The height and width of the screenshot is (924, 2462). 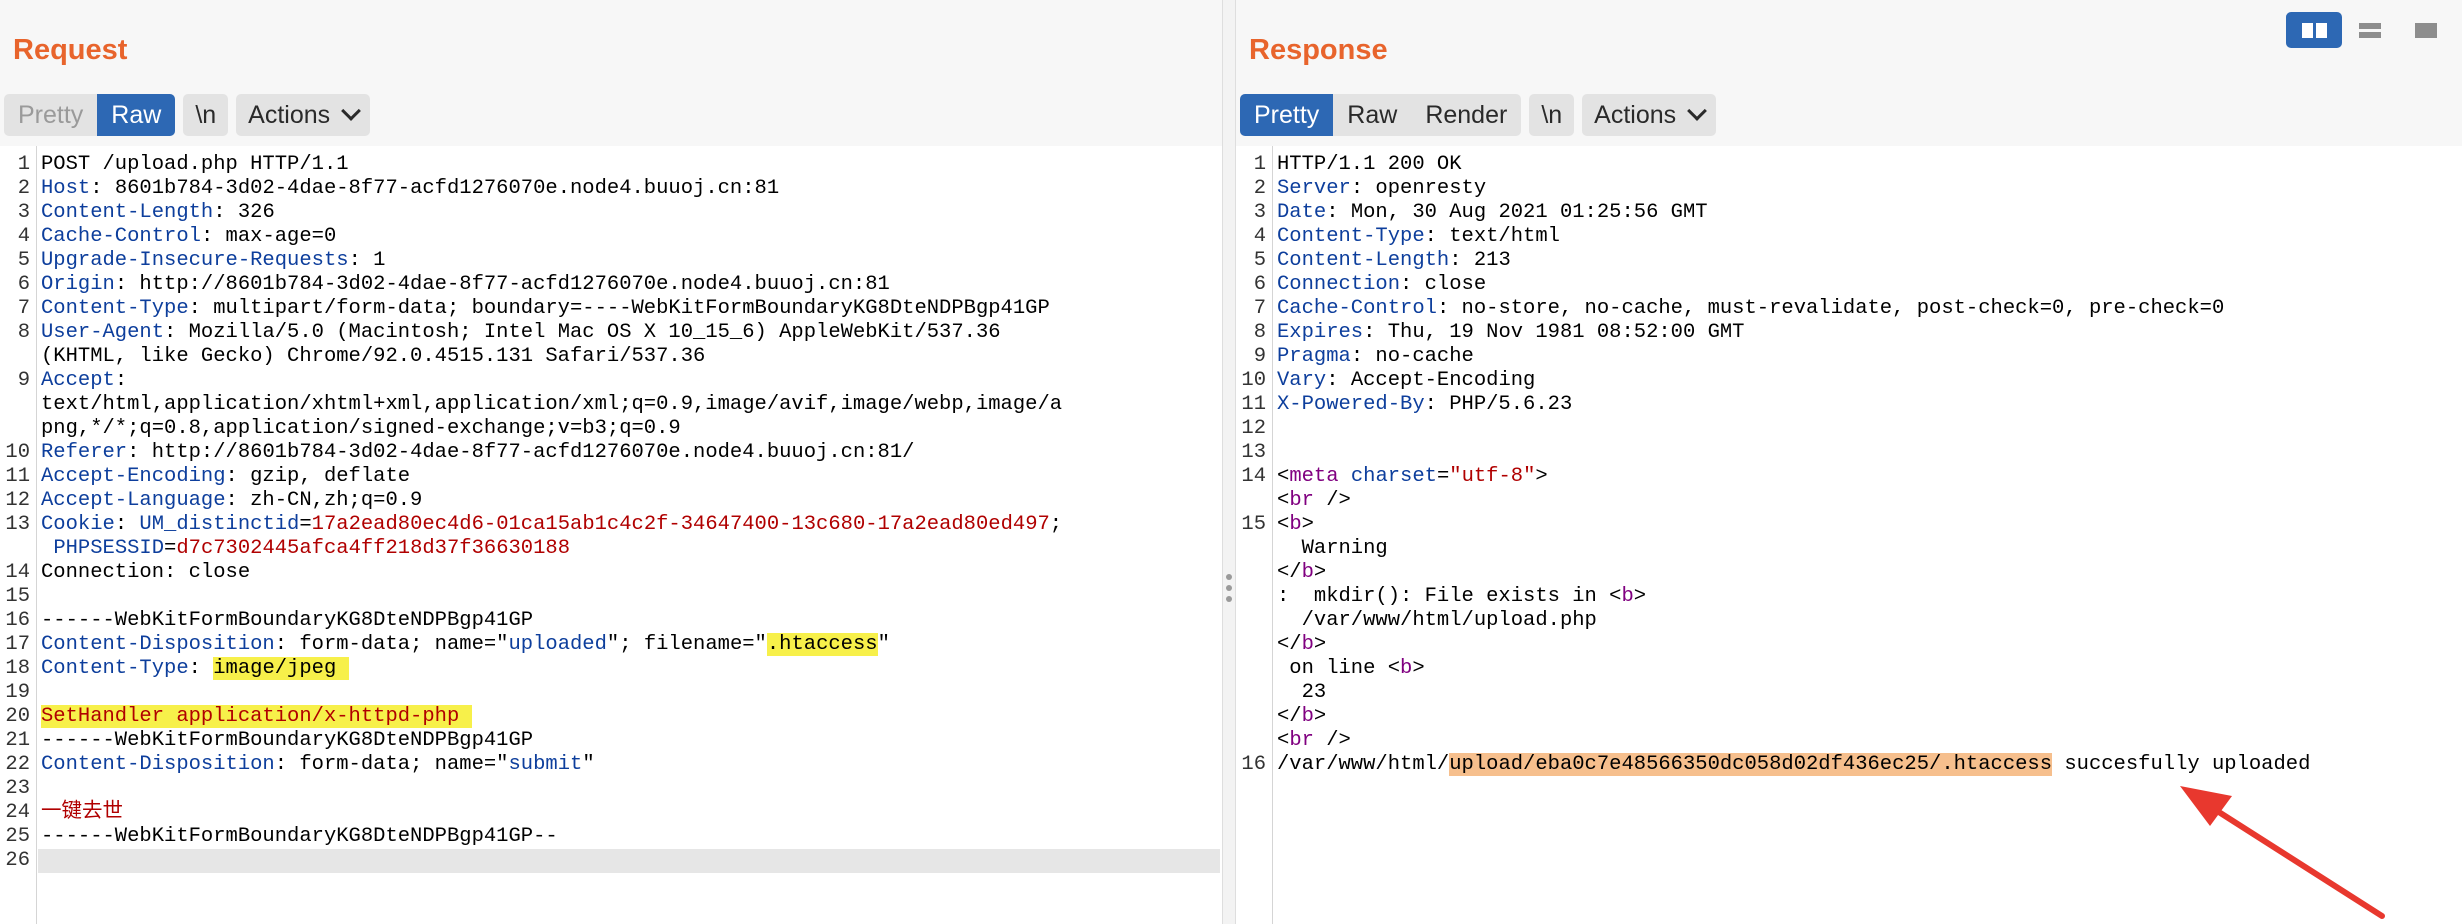 I want to click on code-token: POST /upload.php HTTP/1.1, so click(x=195, y=164).